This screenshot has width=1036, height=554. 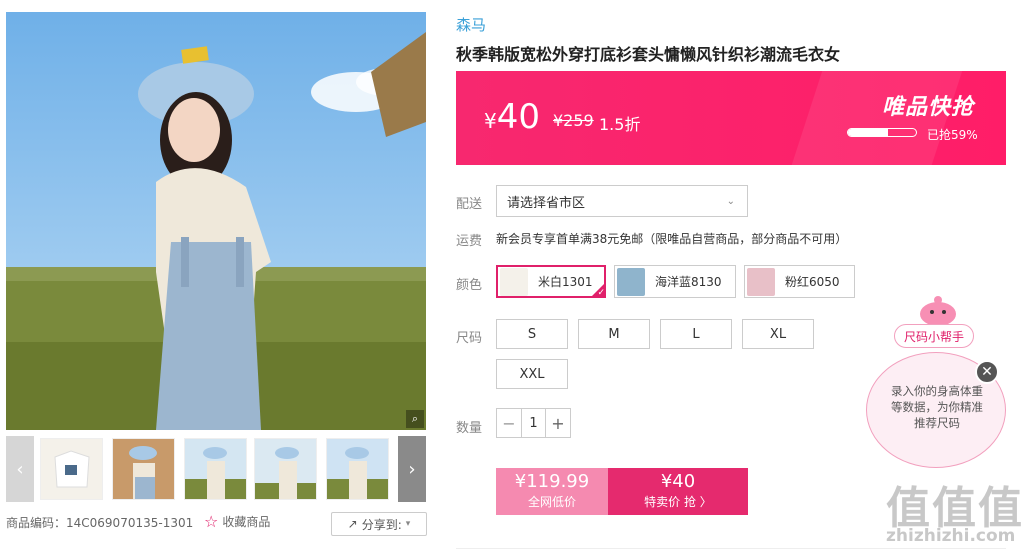 I want to click on sale-price-label: 特卖价 抢 〉, so click(x=678, y=502).